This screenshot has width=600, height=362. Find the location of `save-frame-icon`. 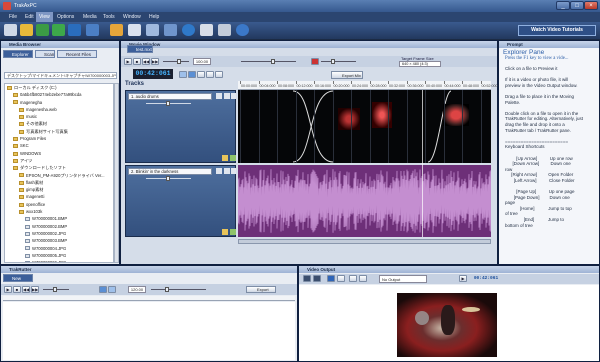

save-frame-icon is located at coordinates (353, 278).